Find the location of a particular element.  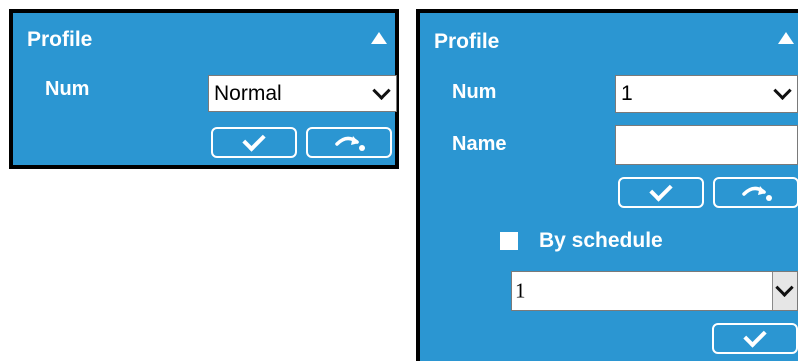

name-input is located at coordinates (706, 145).